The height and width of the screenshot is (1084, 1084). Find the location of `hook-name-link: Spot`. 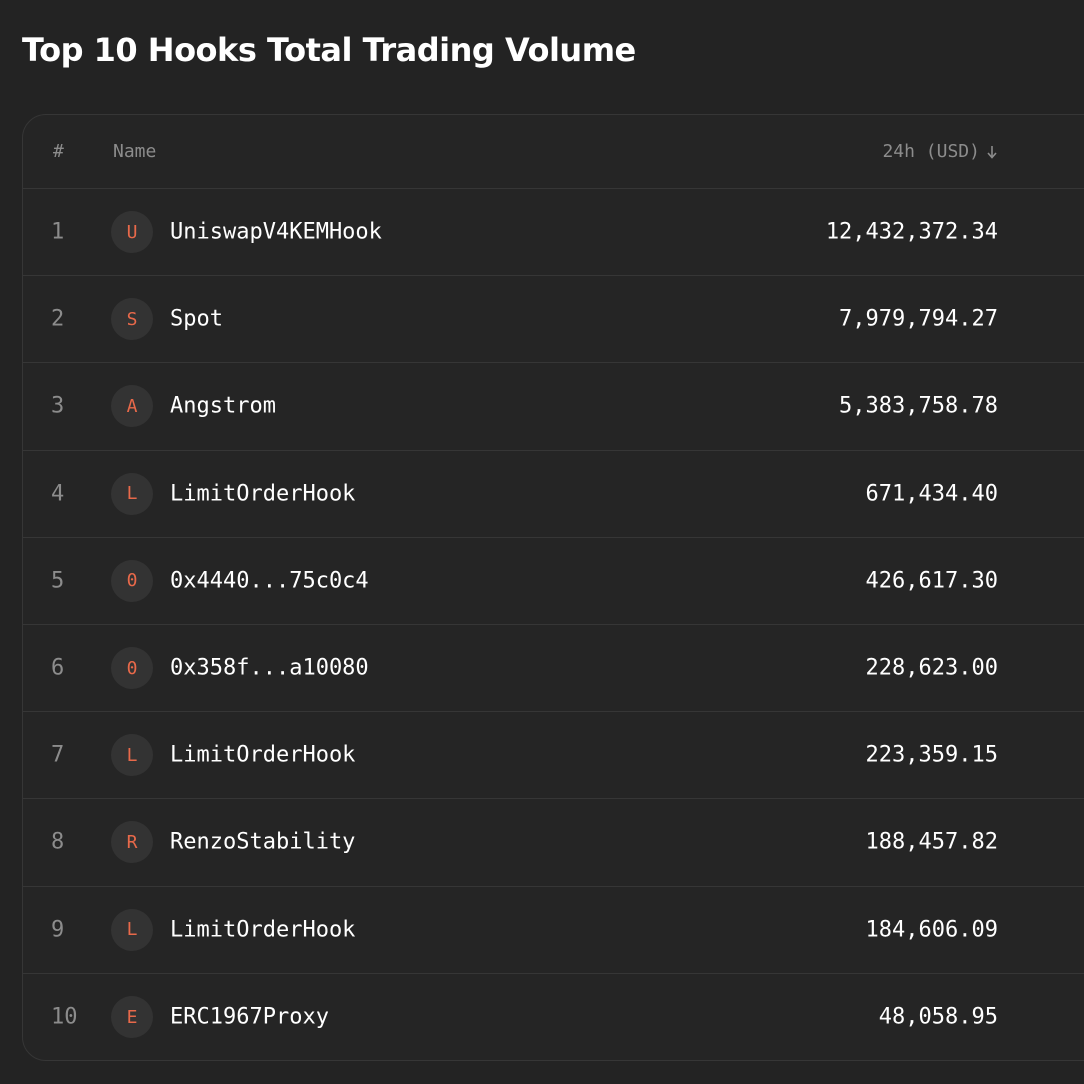

hook-name-link: Spot is located at coordinates (196, 319).